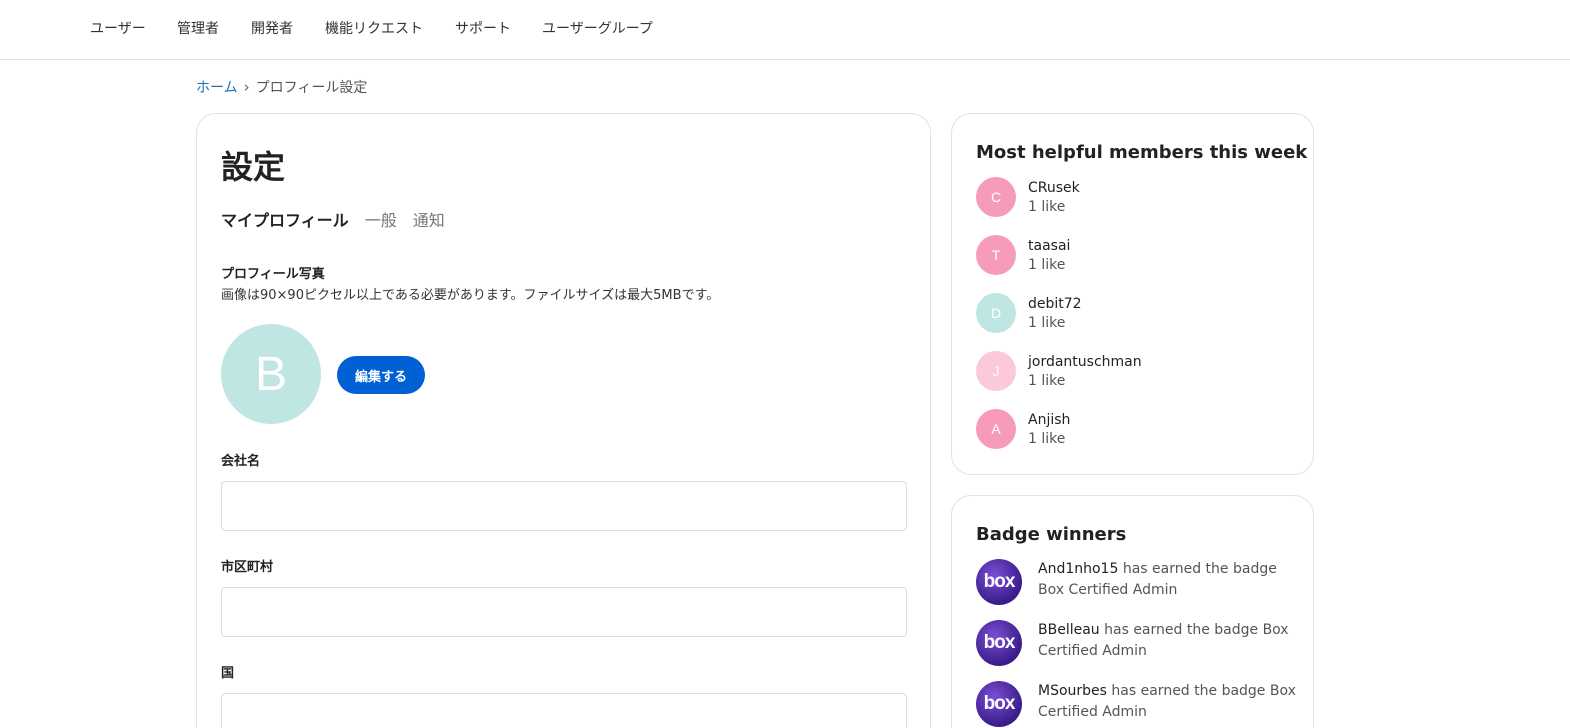 The width and height of the screenshot is (1570, 728). Describe the element at coordinates (246, 87) in the screenshot. I see `chevron-right-icon: ›` at that location.